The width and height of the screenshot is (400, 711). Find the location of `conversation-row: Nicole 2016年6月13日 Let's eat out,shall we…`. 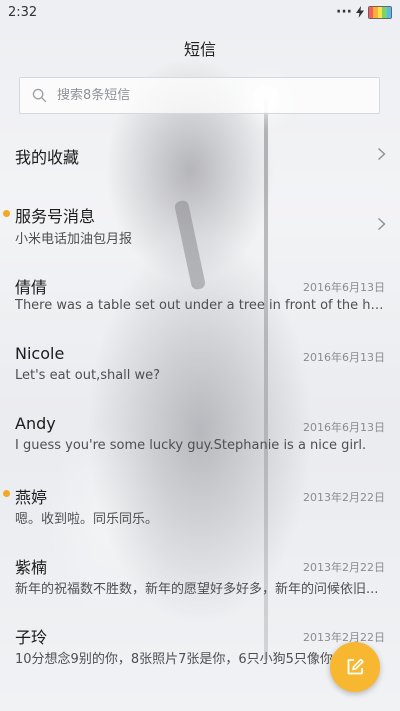

conversation-row: Nicole 2016年6月13日 Let's eat out,shall we… is located at coordinates (200, 366).